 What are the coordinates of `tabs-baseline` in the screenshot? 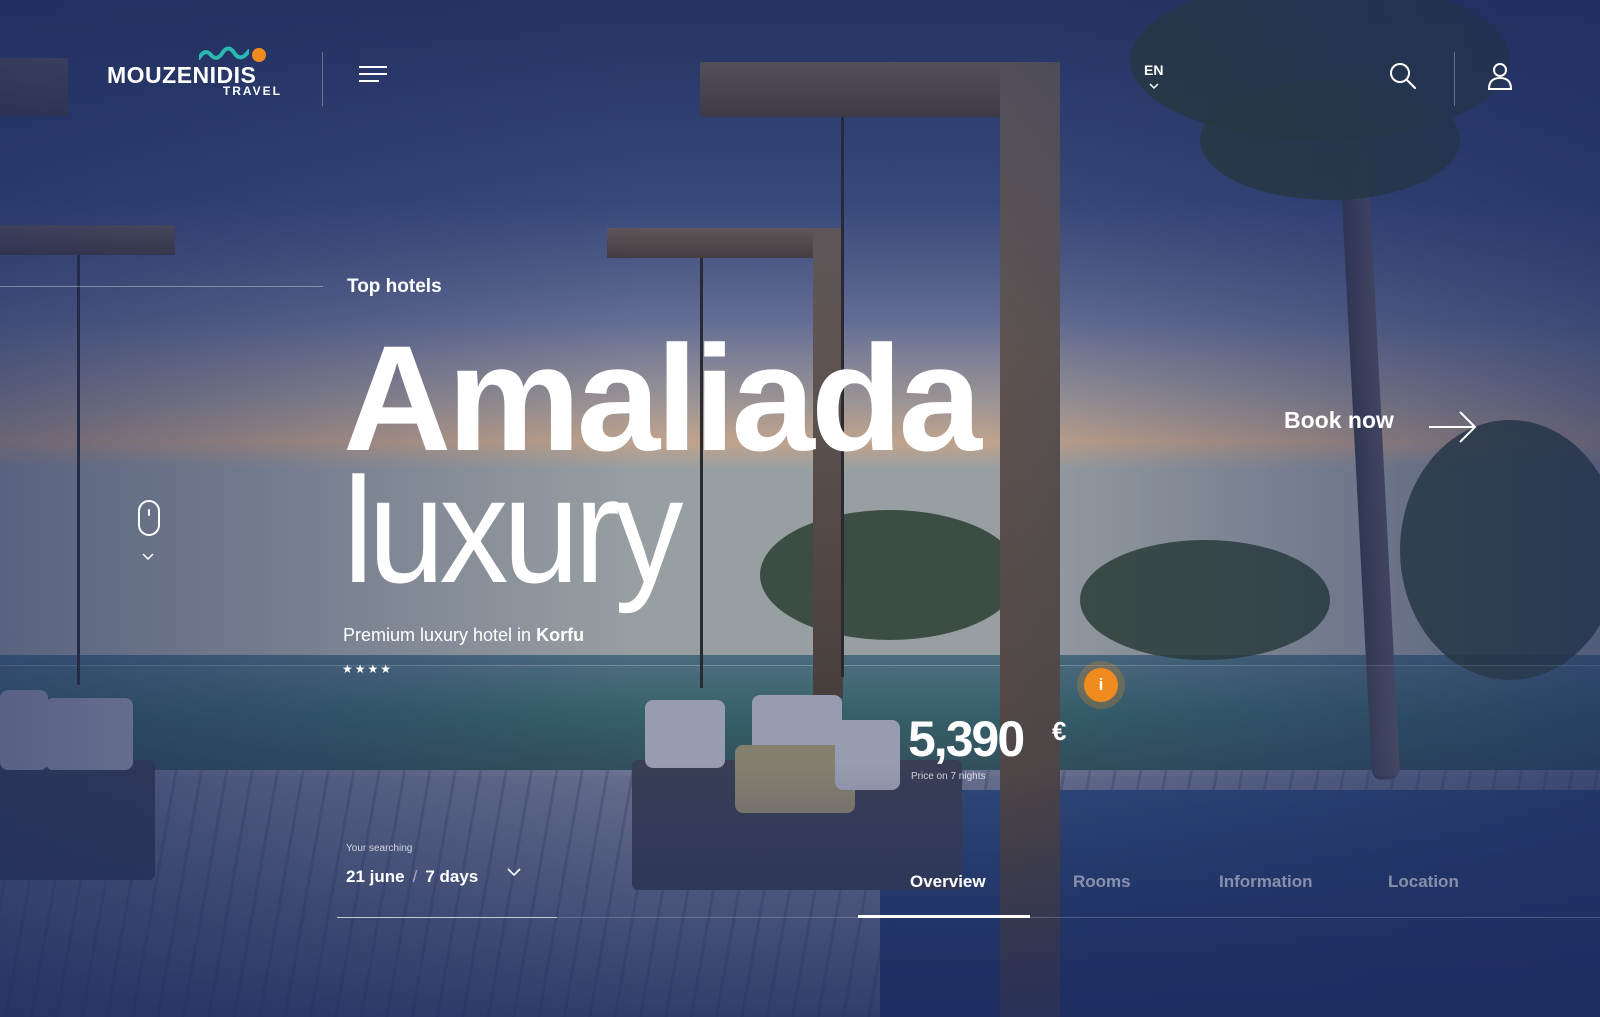 It's located at (1078, 917).